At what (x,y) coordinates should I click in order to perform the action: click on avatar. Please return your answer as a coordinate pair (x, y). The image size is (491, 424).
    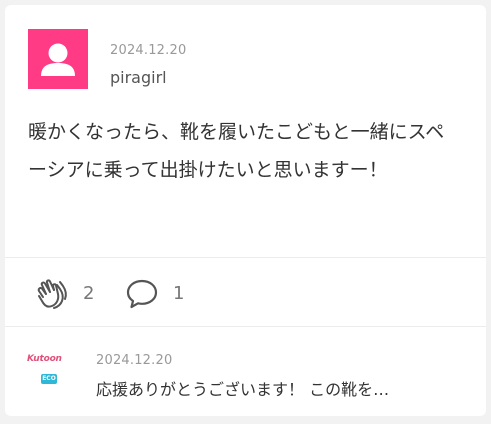
    Looking at the image, I should click on (58, 59).